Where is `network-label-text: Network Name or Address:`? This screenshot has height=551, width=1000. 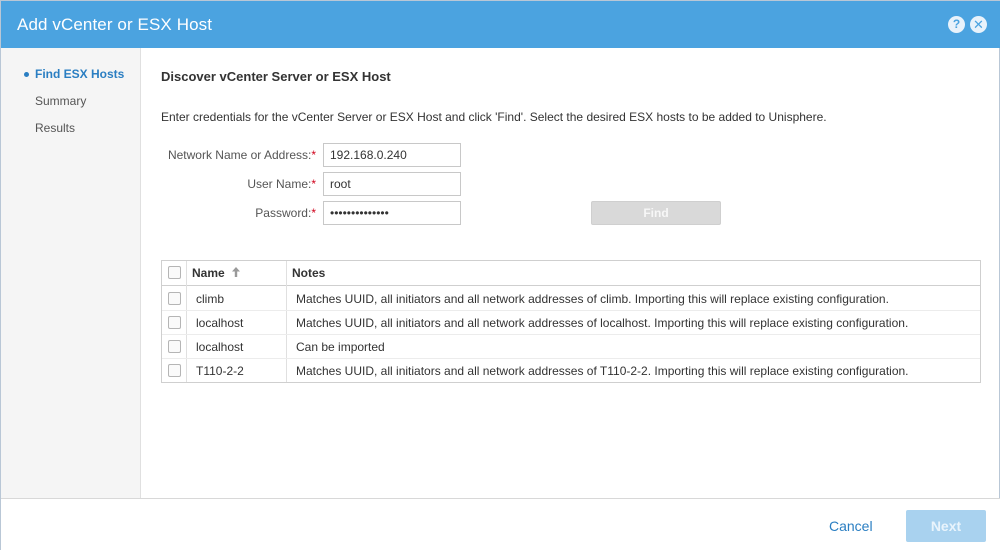 network-label-text: Network Name or Address: is located at coordinates (239, 155).